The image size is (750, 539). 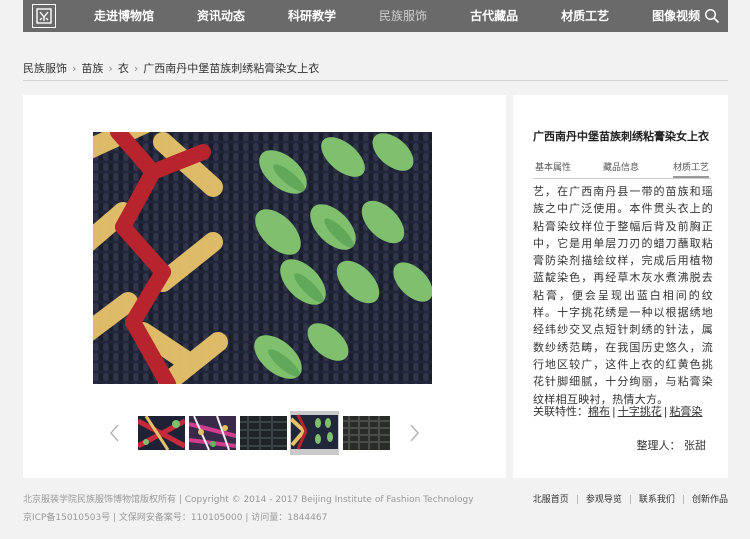 What do you see at coordinates (657, 500) in the screenshot?
I see `footer-link-contact: 联系我们` at bounding box center [657, 500].